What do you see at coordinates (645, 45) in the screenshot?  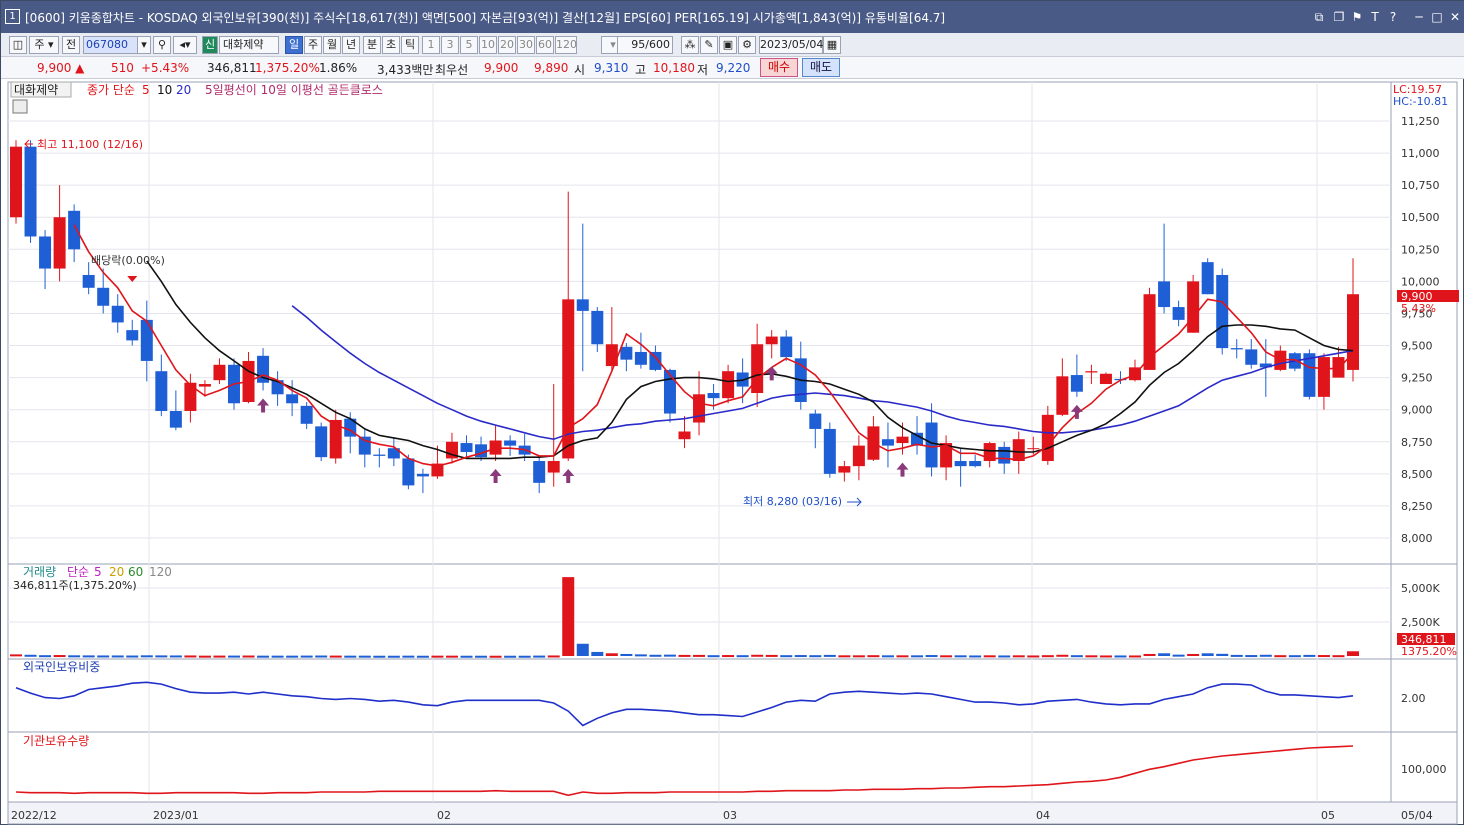 I see `count-field: 95/600` at bounding box center [645, 45].